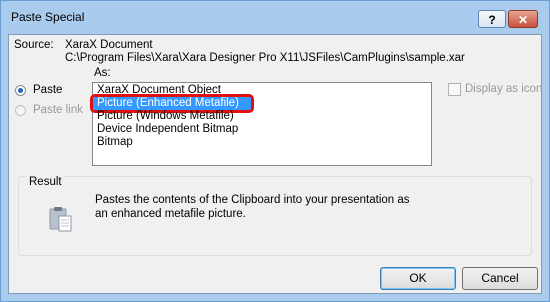 The image size is (550, 302). What do you see at coordinates (45, 182) in the screenshot?
I see `result-title: Result` at bounding box center [45, 182].